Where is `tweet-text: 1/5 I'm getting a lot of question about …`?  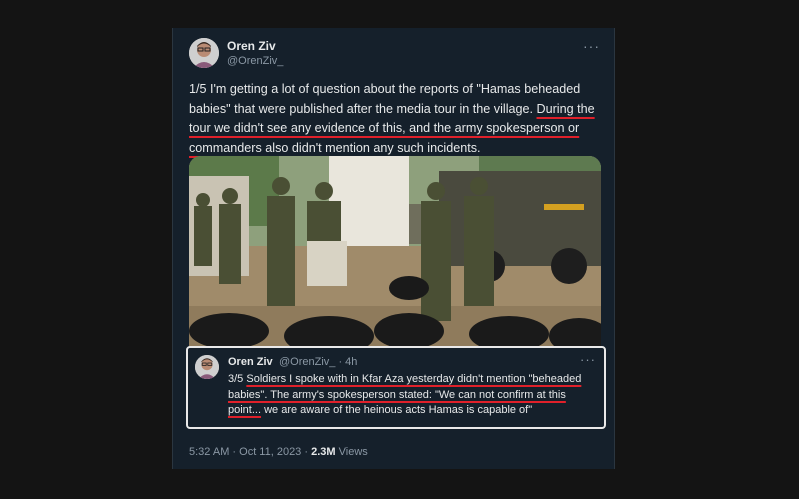
tweet-text: 1/5 I'm getting a lot of question about … is located at coordinates (394, 119).